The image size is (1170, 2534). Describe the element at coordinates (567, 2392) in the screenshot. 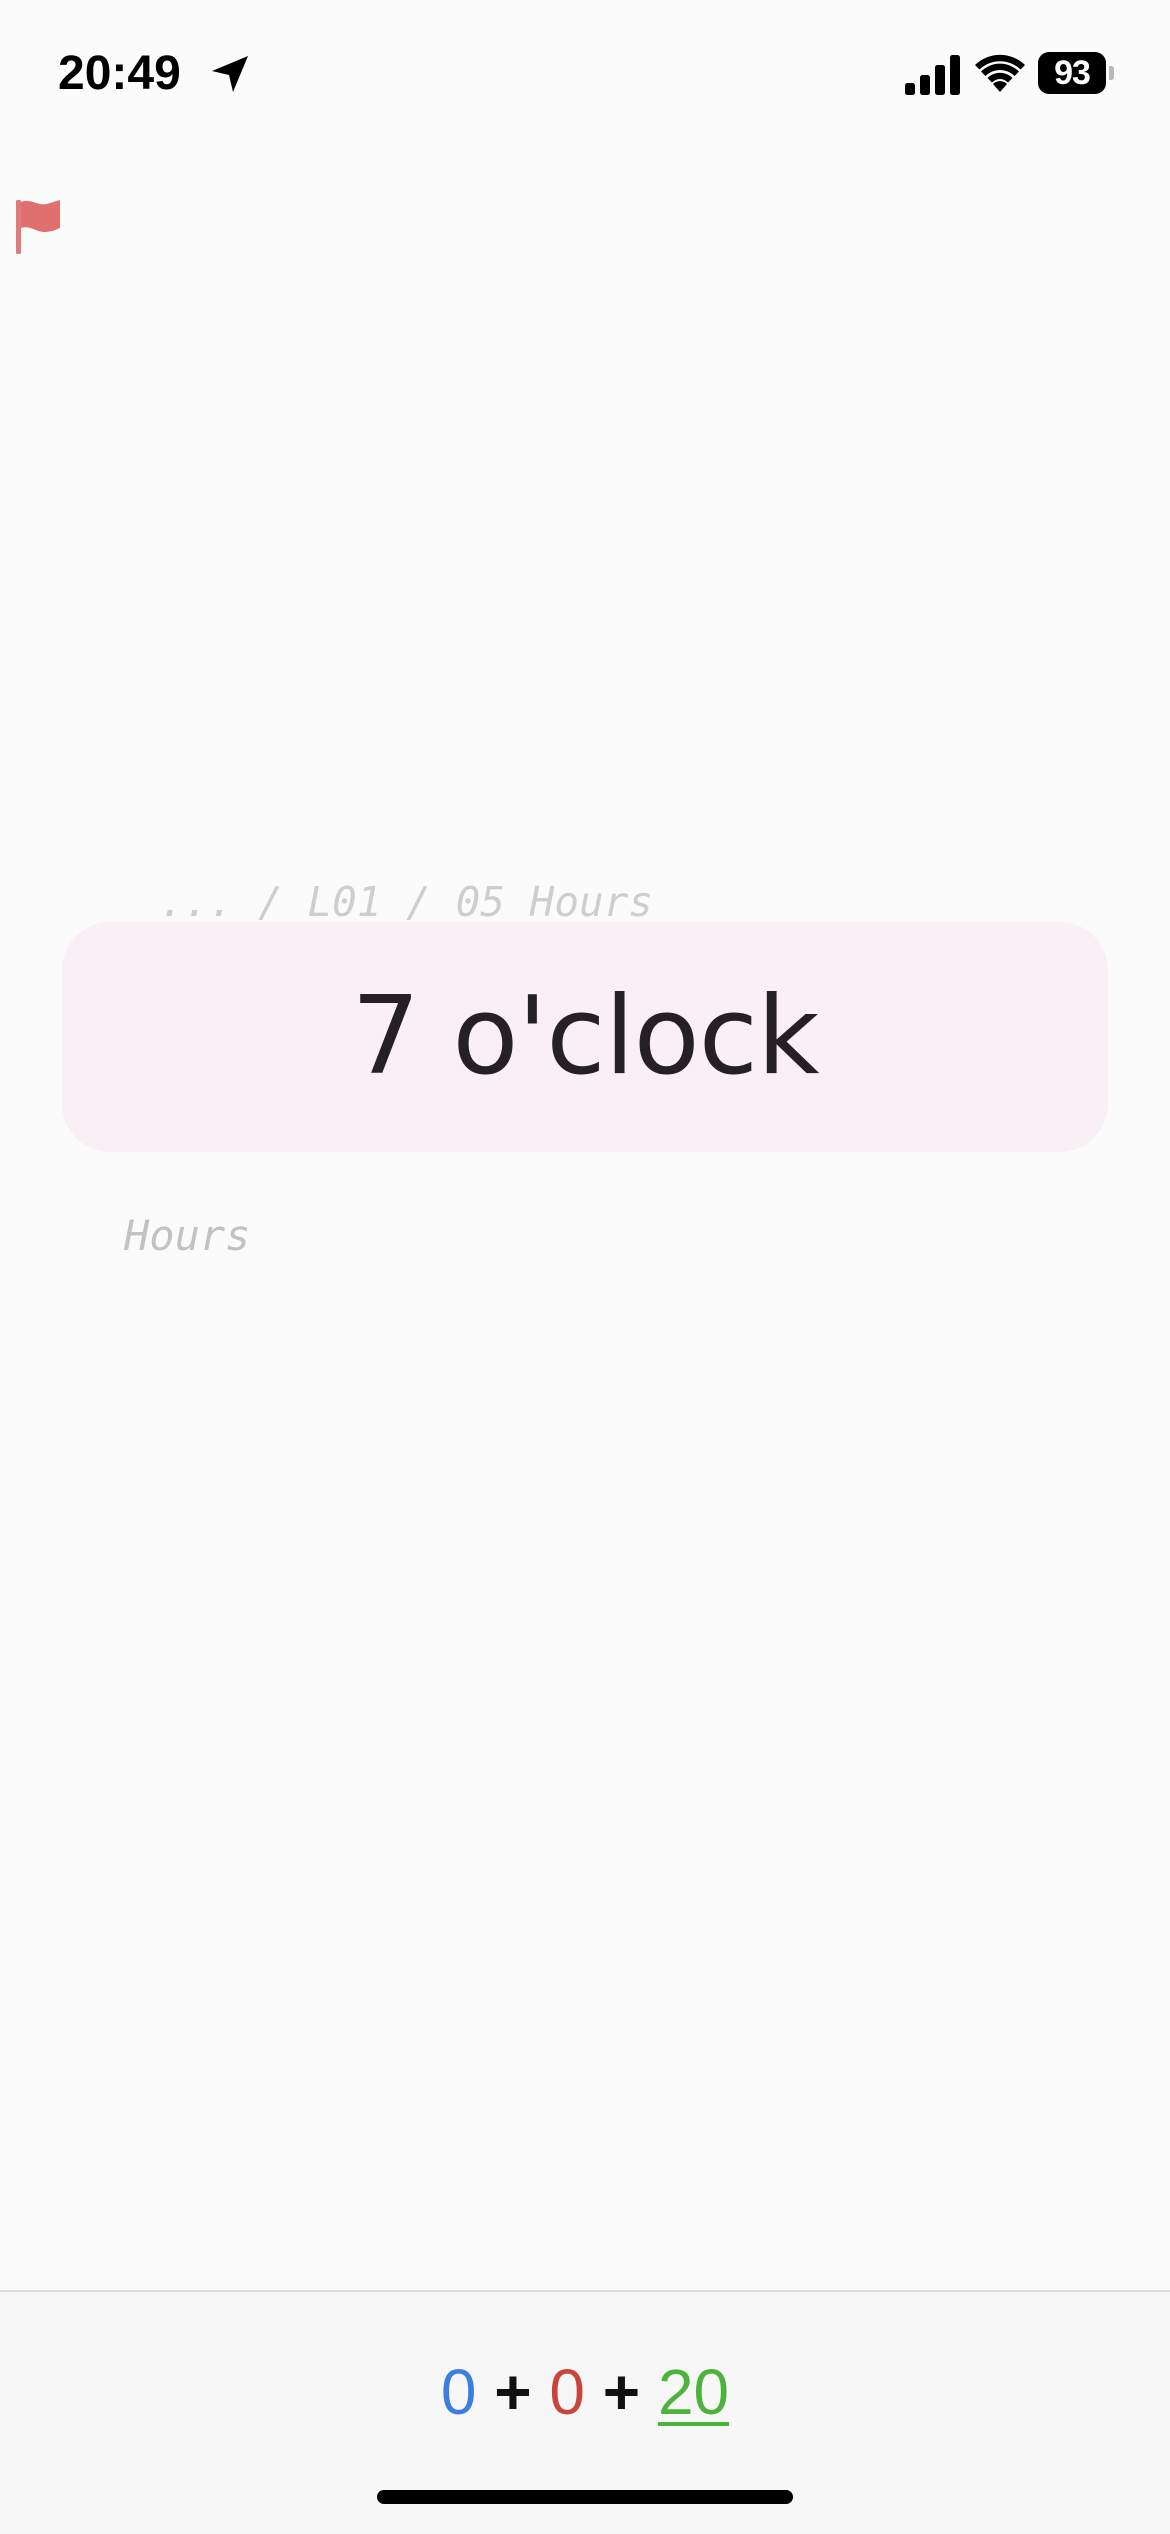

I see `score-wrong-count: 0` at that location.